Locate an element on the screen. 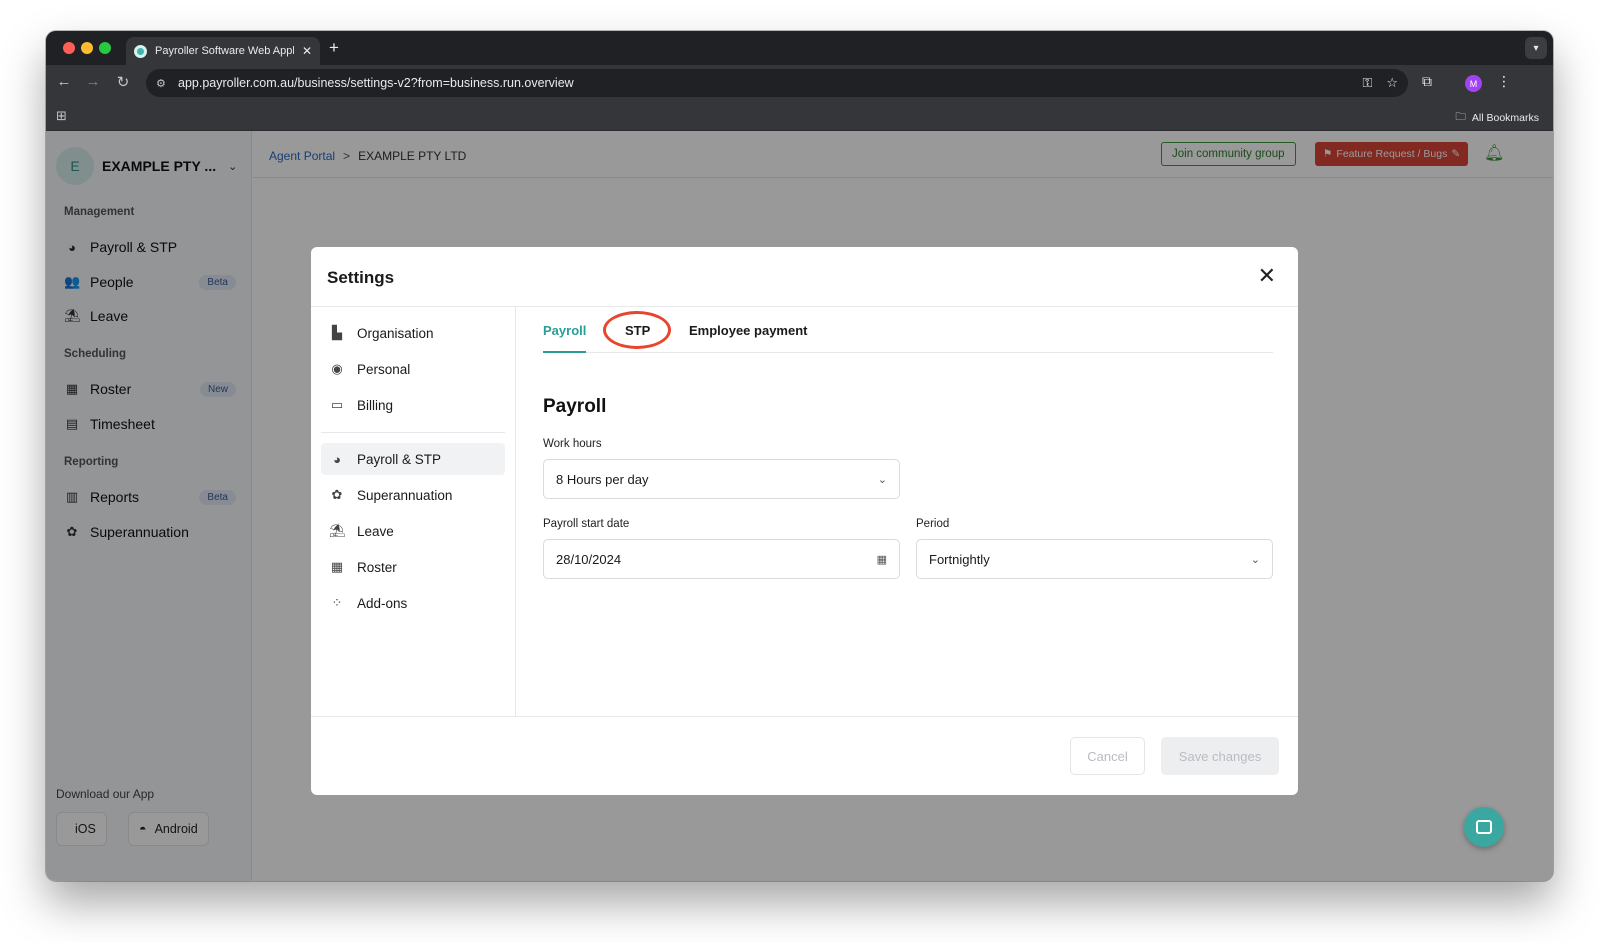 The width and height of the screenshot is (1600, 942). modal-title: Settings is located at coordinates (361, 277).